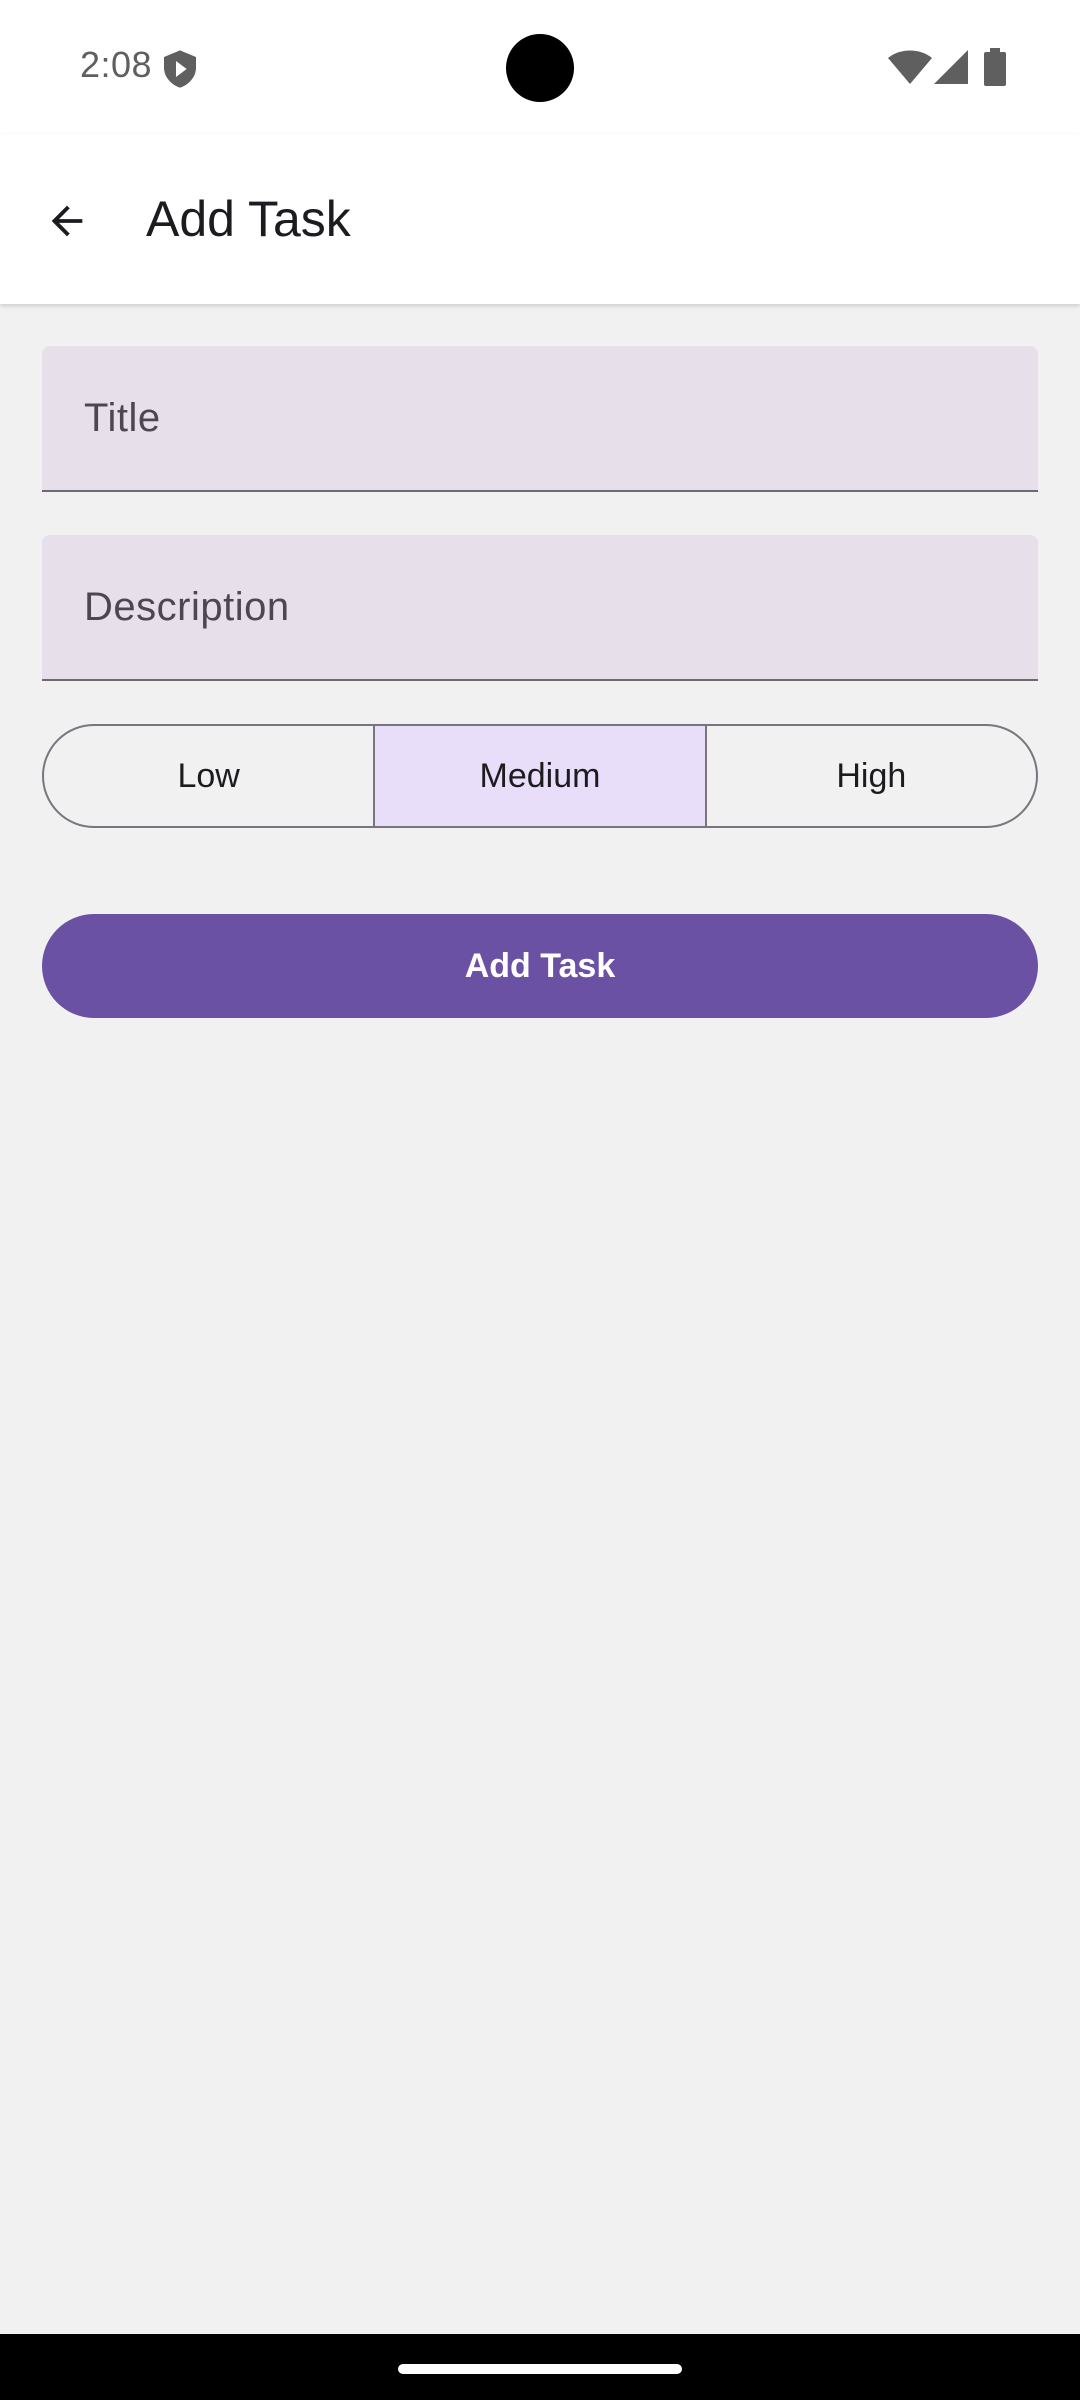 The height and width of the screenshot is (2400, 1080). I want to click on home-gesture-handle, so click(540, 2369).